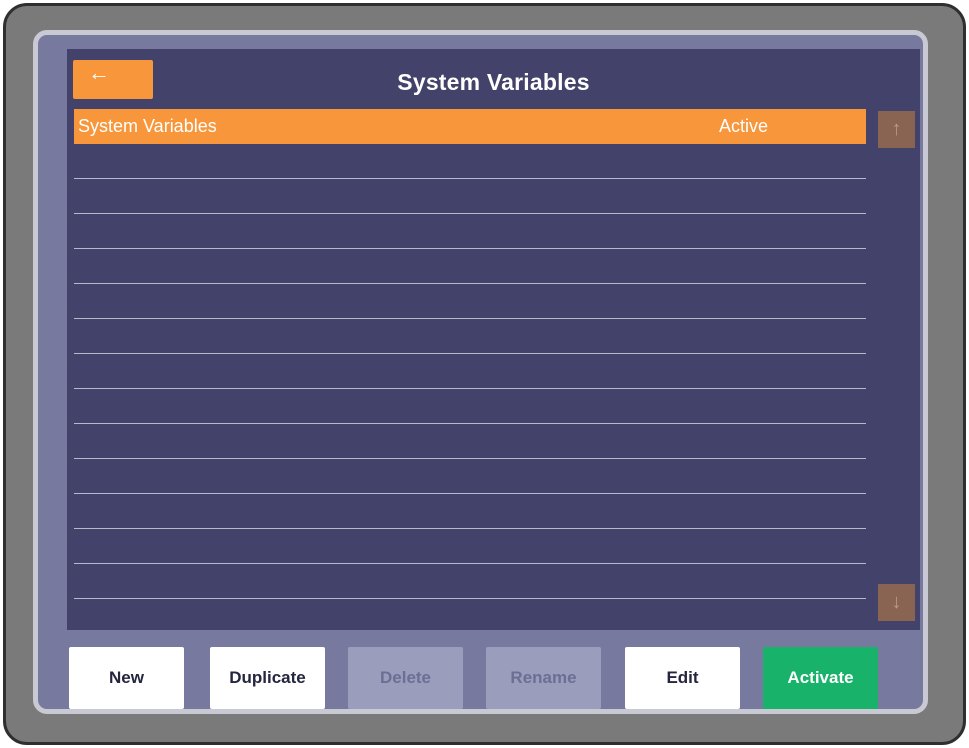 This screenshot has height=748, width=969. I want to click on scroll-up-button: ↑, so click(896, 129).